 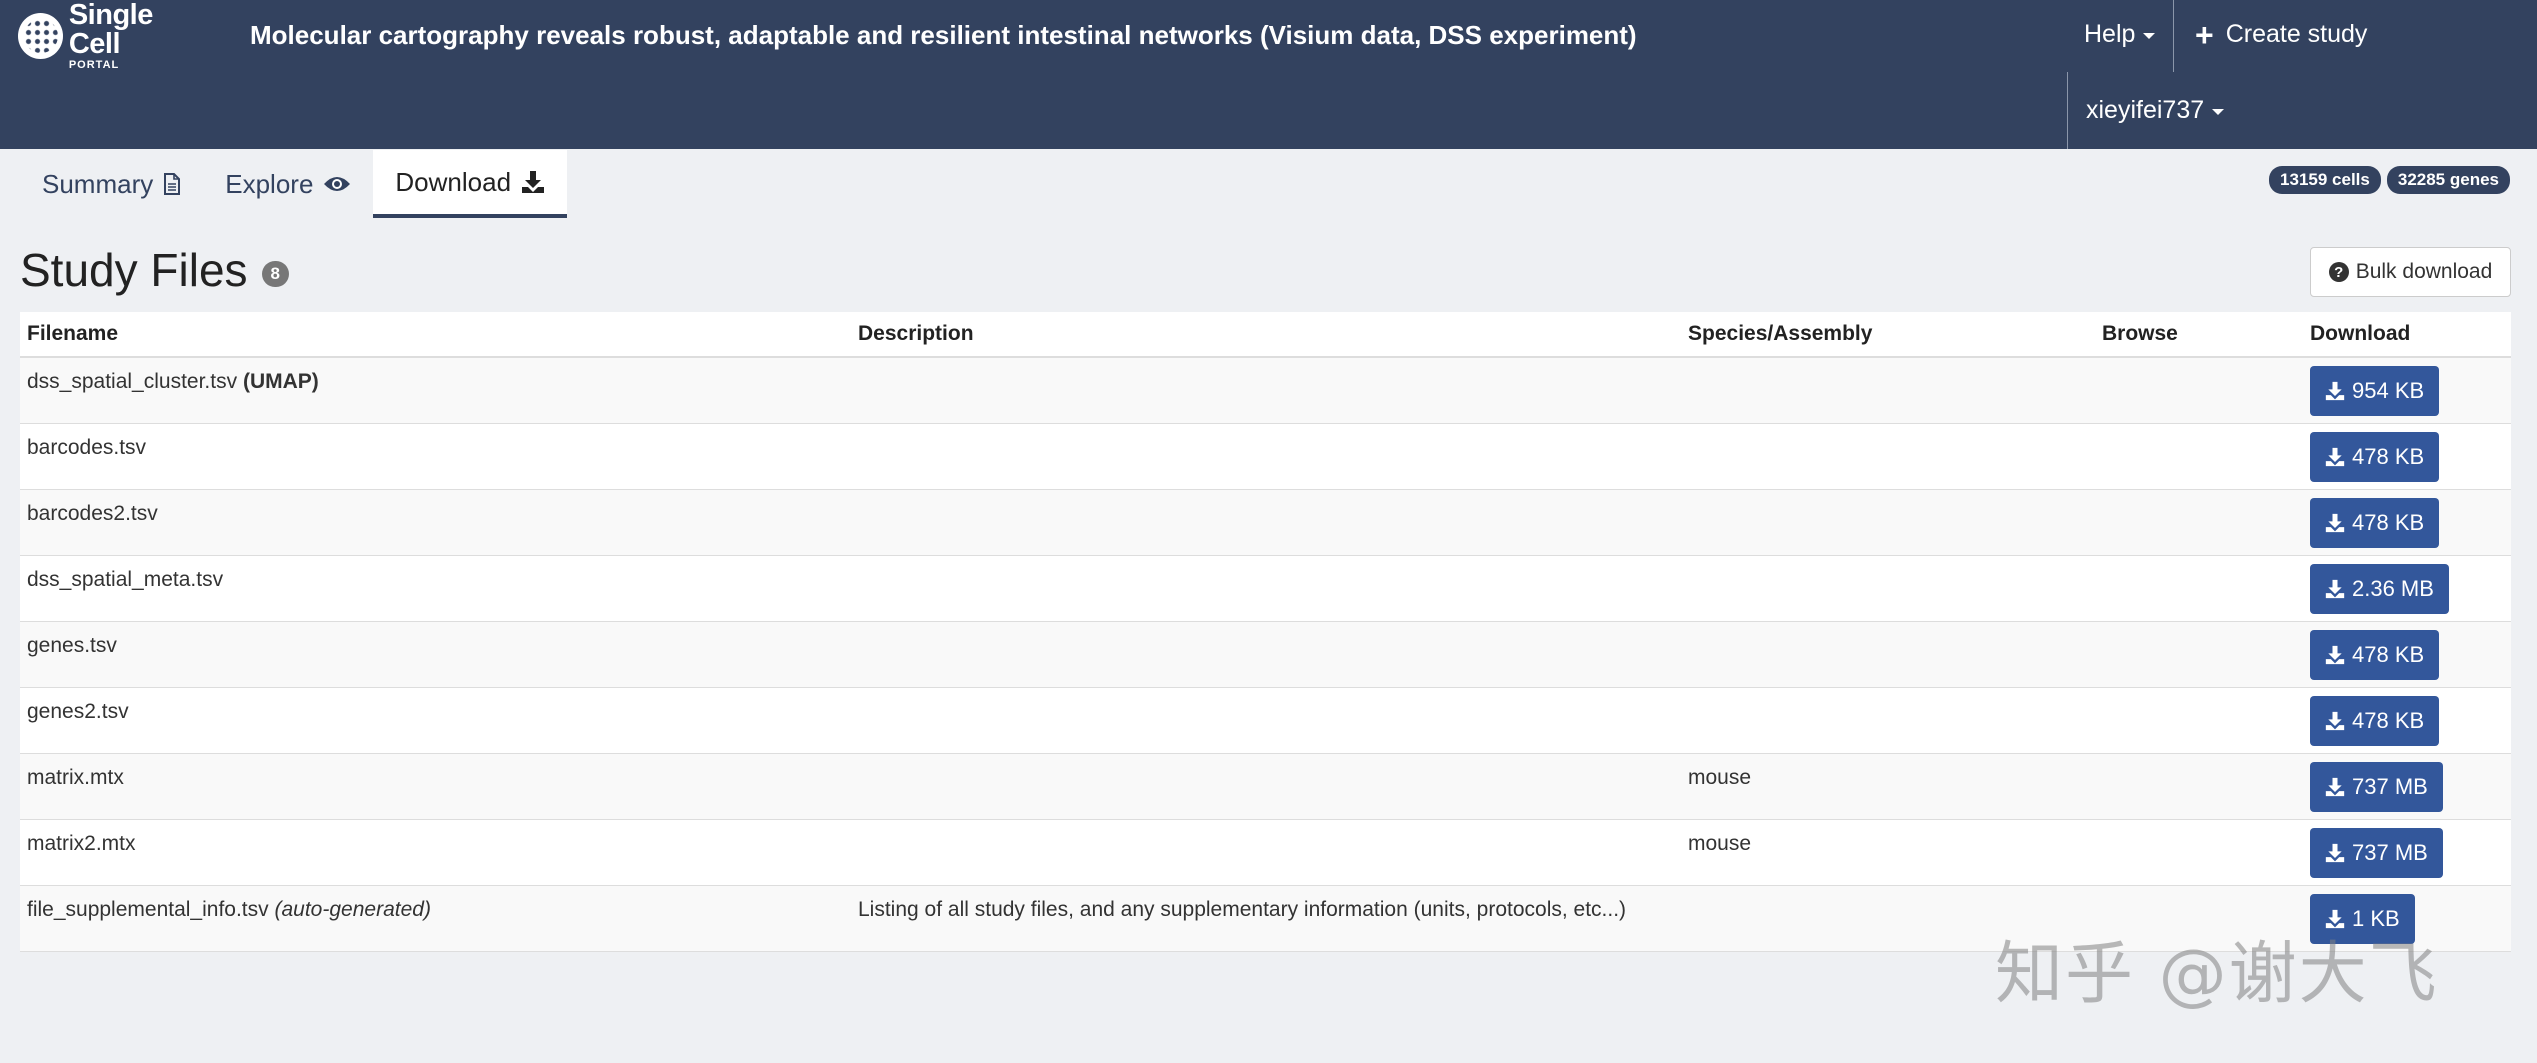 I want to click on filename-cell: genes2.tsv, so click(x=78, y=712).